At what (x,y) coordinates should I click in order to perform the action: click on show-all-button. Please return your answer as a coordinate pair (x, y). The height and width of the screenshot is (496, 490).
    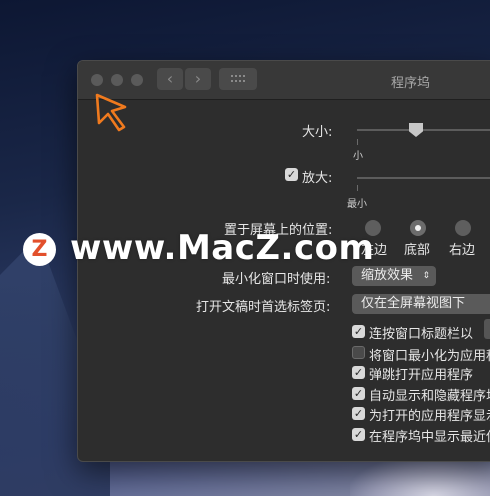
    Looking at the image, I should click on (238, 79).